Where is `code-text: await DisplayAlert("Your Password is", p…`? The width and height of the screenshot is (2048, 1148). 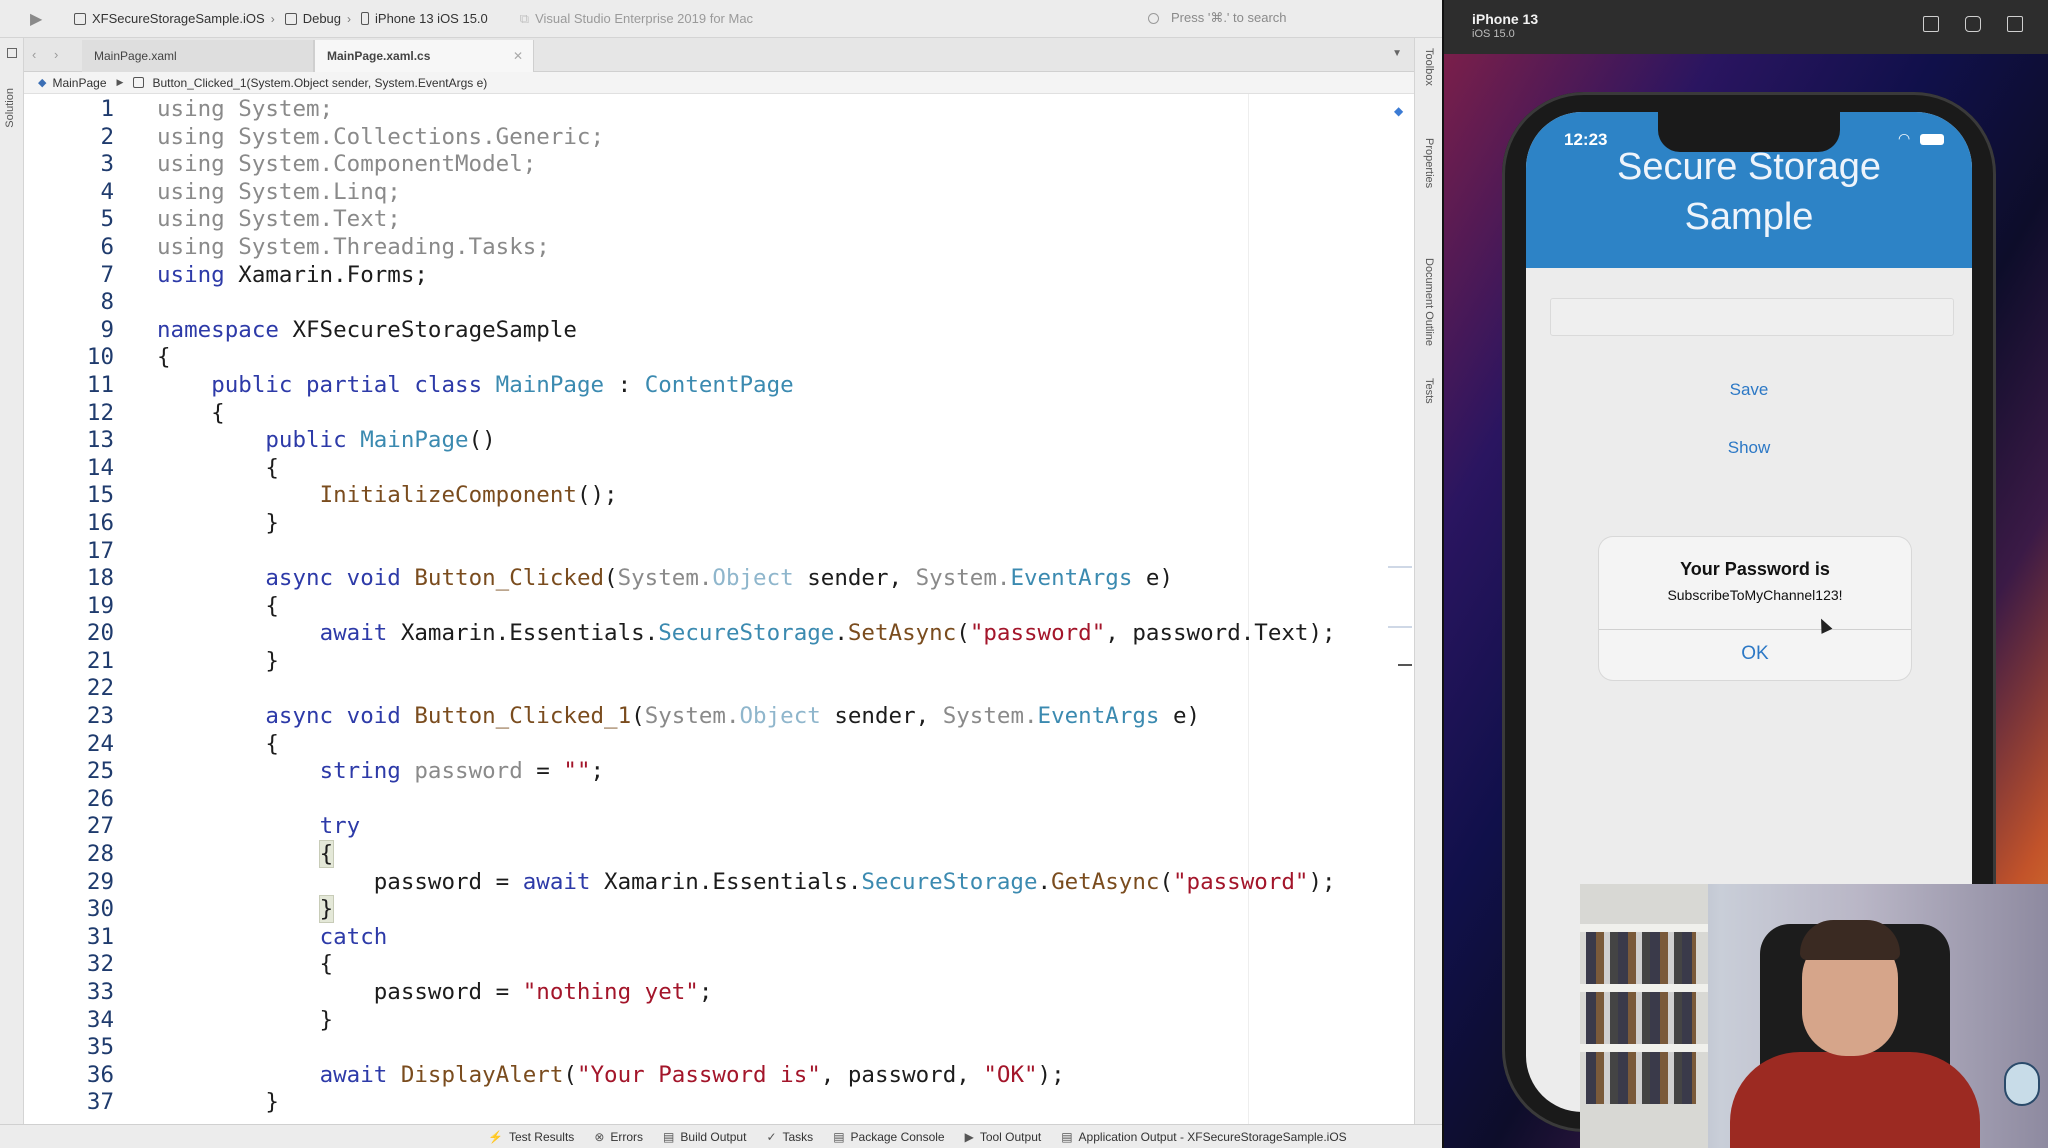
code-text: await DisplayAlert("Your Password is", p… is located at coordinates (692, 1074).